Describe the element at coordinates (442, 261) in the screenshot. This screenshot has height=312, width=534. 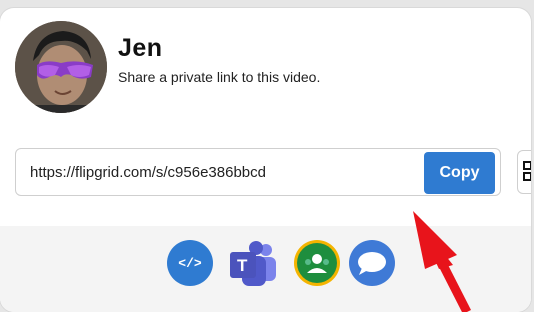
I see `red-arrow-annotation` at that location.